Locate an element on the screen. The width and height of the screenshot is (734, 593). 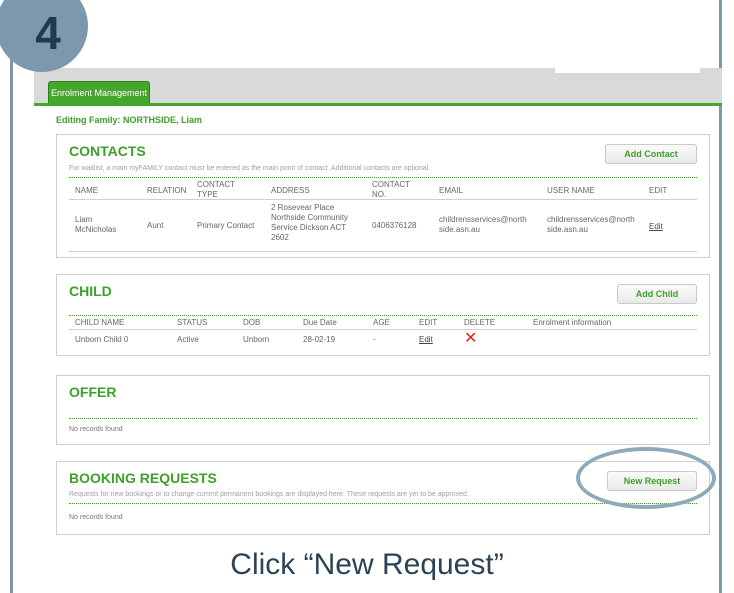
offer-title: OFFER is located at coordinates (93, 392).